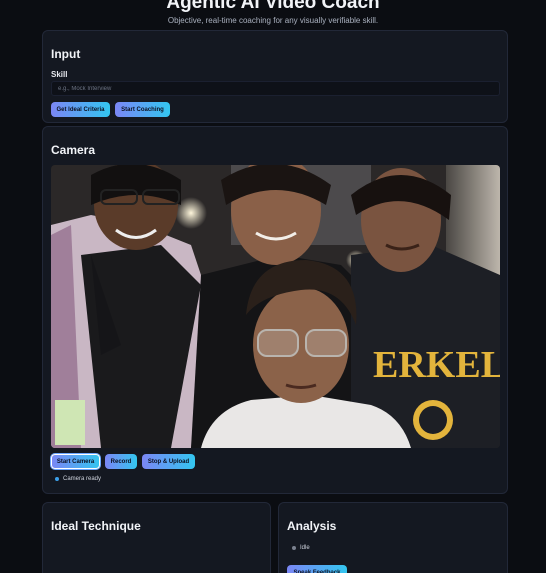  I want to click on svg-text: ERKELEY, so click(436, 365).